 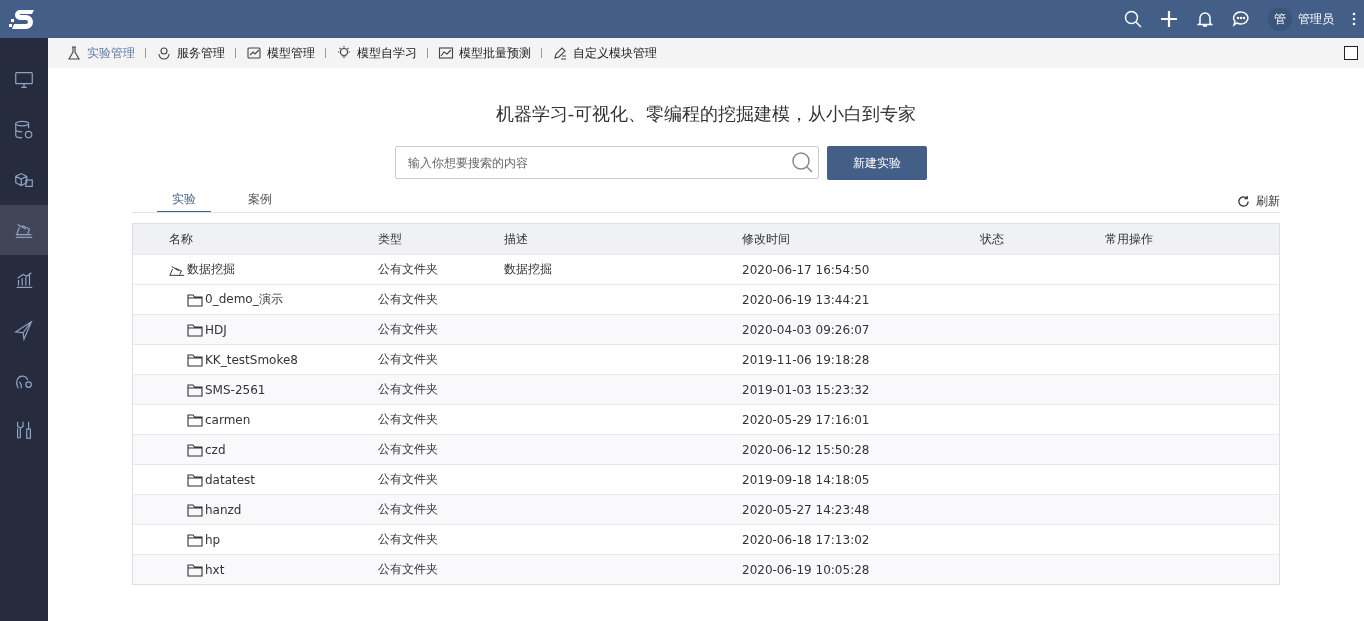 What do you see at coordinates (223, 509) in the screenshot?
I see `name-cell: hanzd` at bounding box center [223, 509].